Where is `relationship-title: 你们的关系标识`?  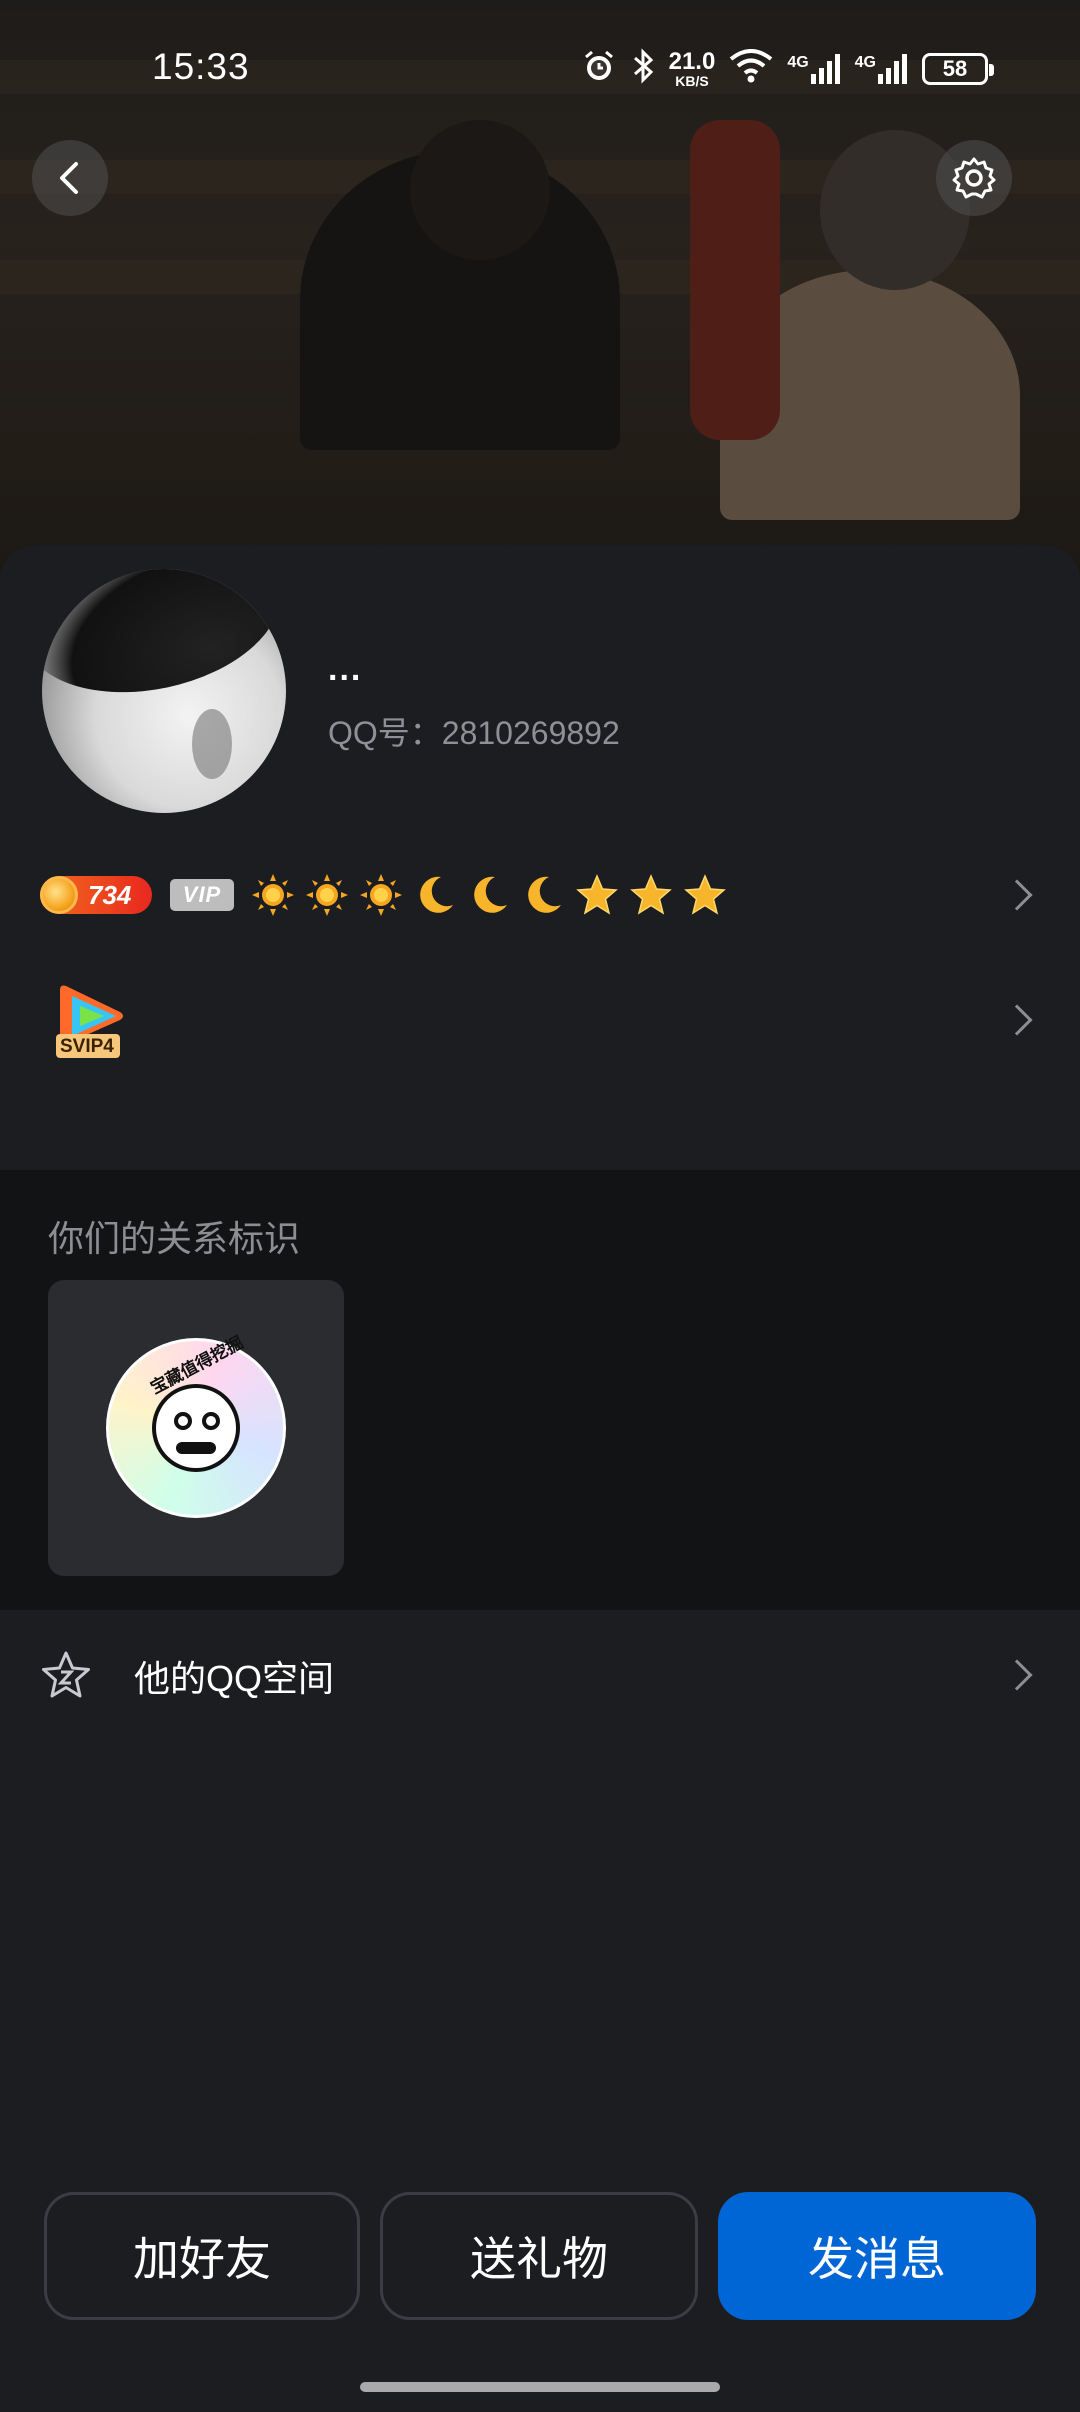 relationship-title: 你们的关系标识 is located at coordinates (174, 1238).